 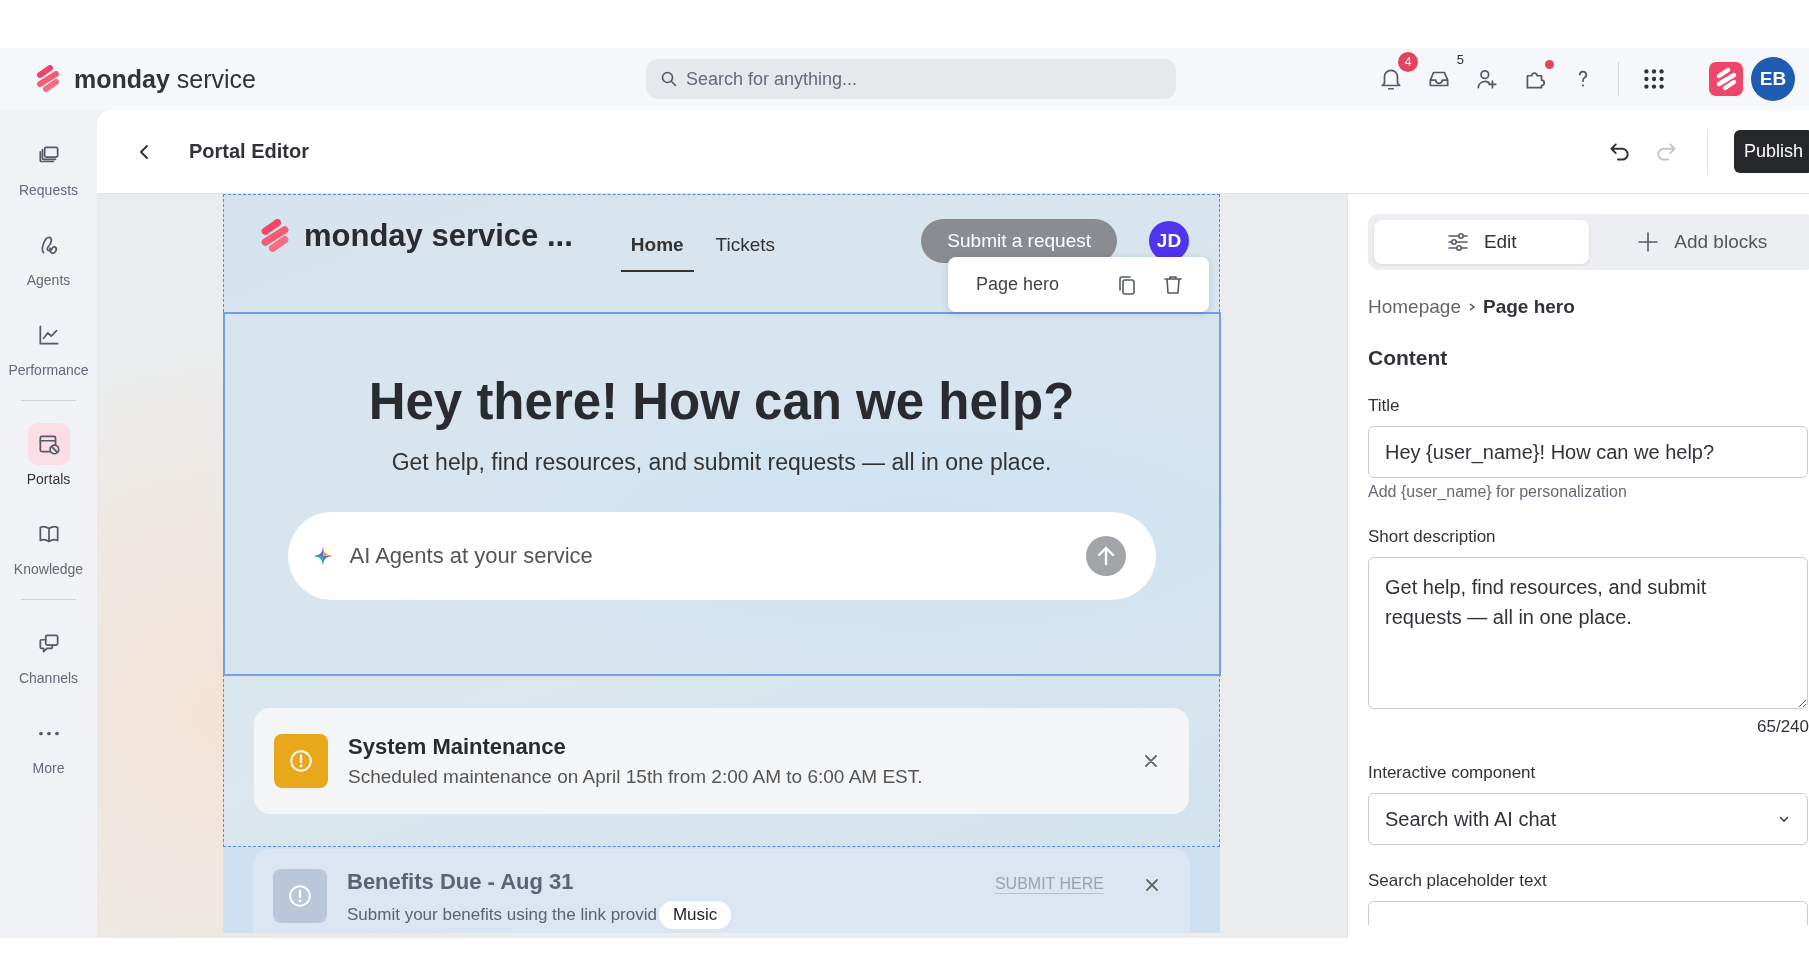 I want to click on sidebar-item: Performance, so click(x=48, y=349).